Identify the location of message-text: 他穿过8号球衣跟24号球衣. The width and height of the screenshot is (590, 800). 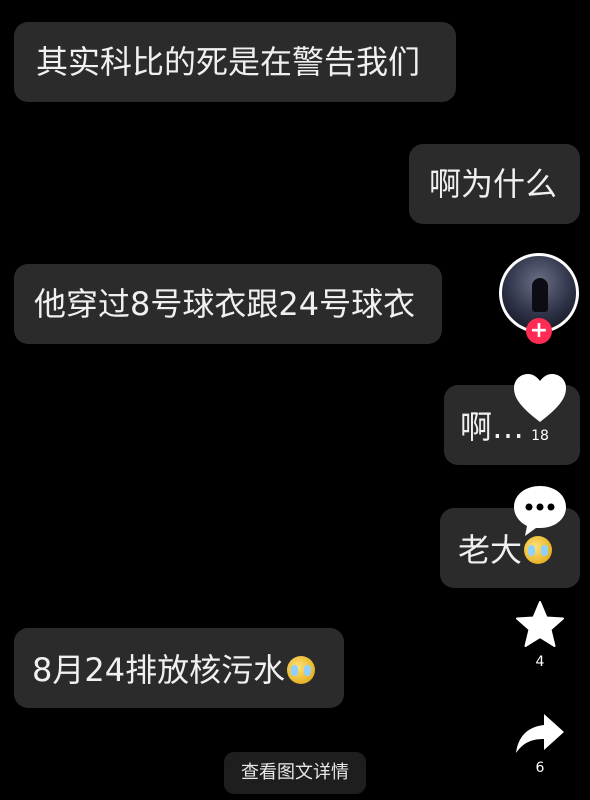
(225, 304).